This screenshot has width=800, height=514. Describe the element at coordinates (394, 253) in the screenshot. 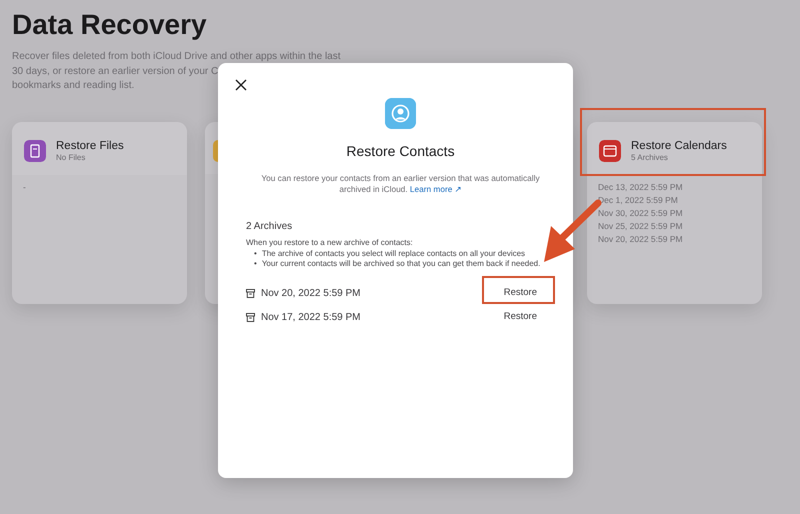

I see `info-point: The archive of contacts you select will replace contacts on all your devices` at that location.